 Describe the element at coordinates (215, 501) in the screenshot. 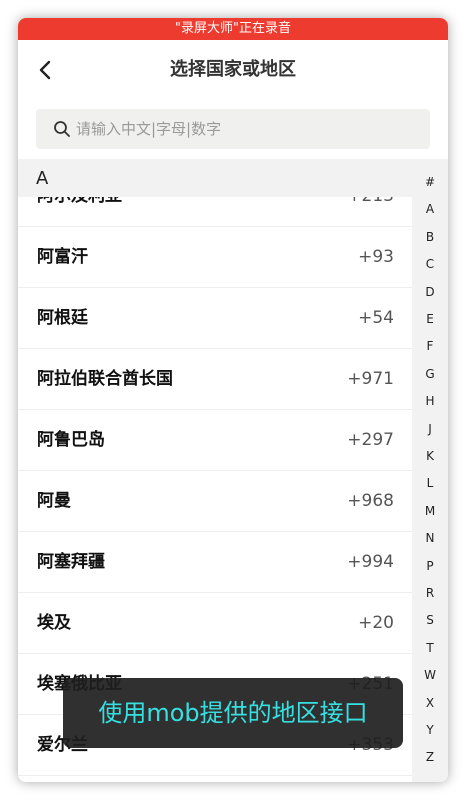

I see `country-row: 阿曼 +968` at that location.